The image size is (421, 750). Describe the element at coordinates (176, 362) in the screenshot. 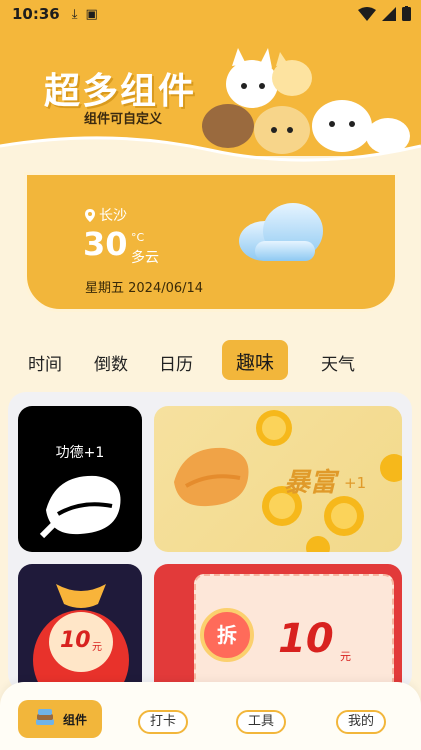

I see `tab-calendar: 日历` at that location.